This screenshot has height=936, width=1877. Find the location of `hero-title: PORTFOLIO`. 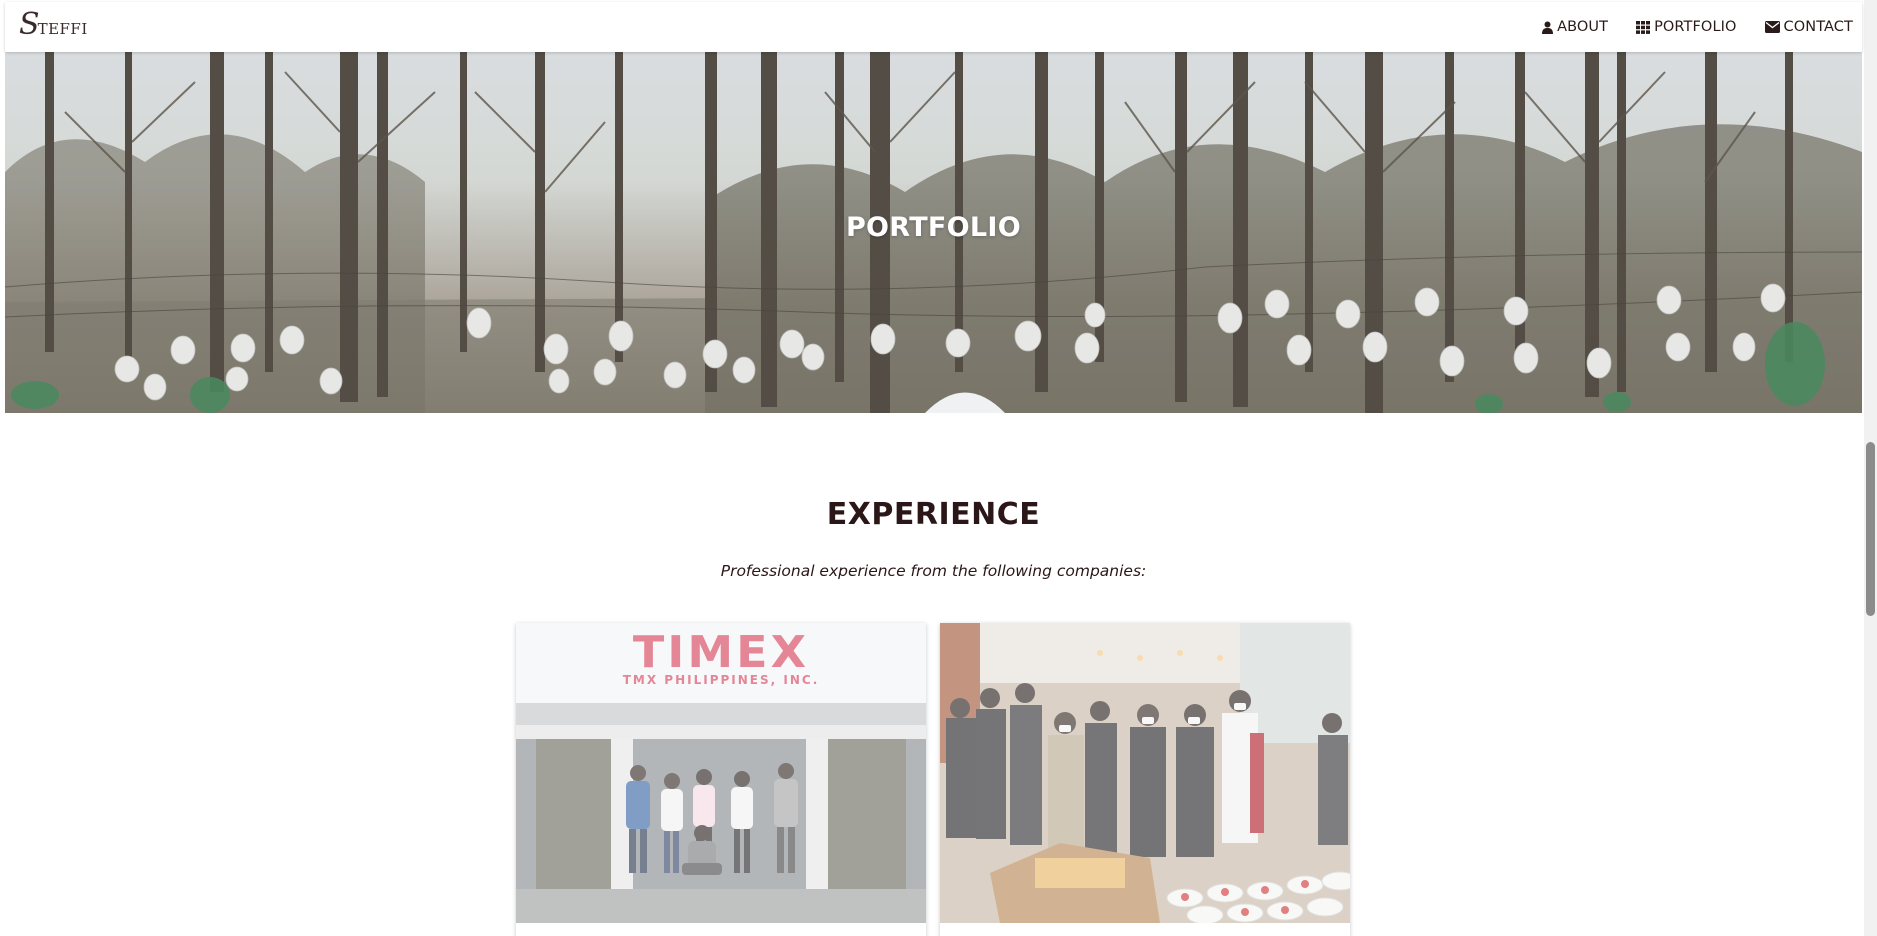

hero-title: PORTFOLIO is located at coordinates (933, 227).